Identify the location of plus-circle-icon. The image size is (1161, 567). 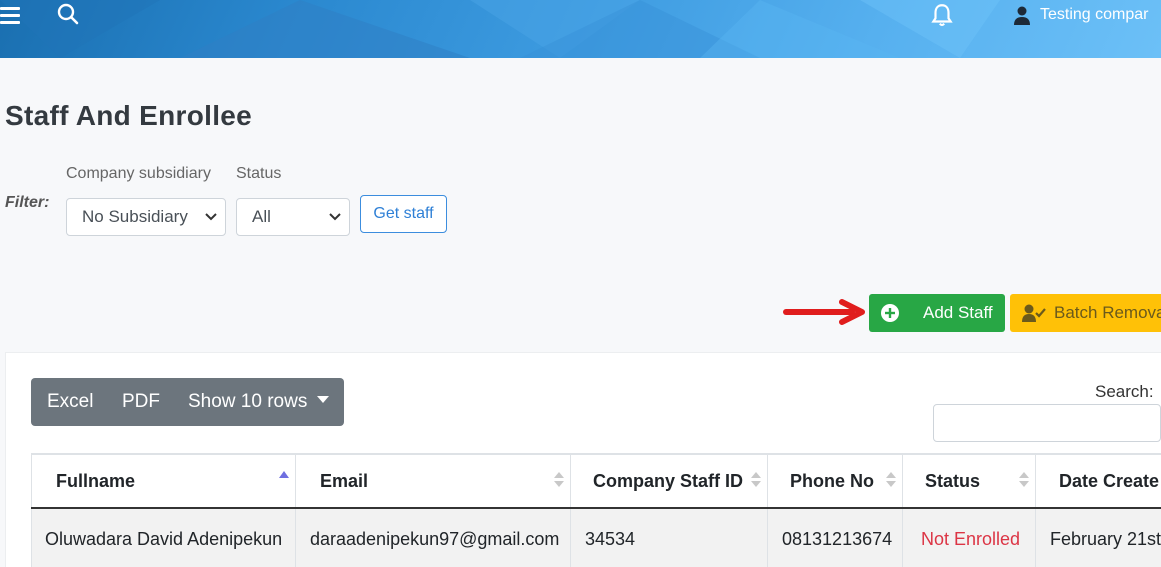
(890, 313).